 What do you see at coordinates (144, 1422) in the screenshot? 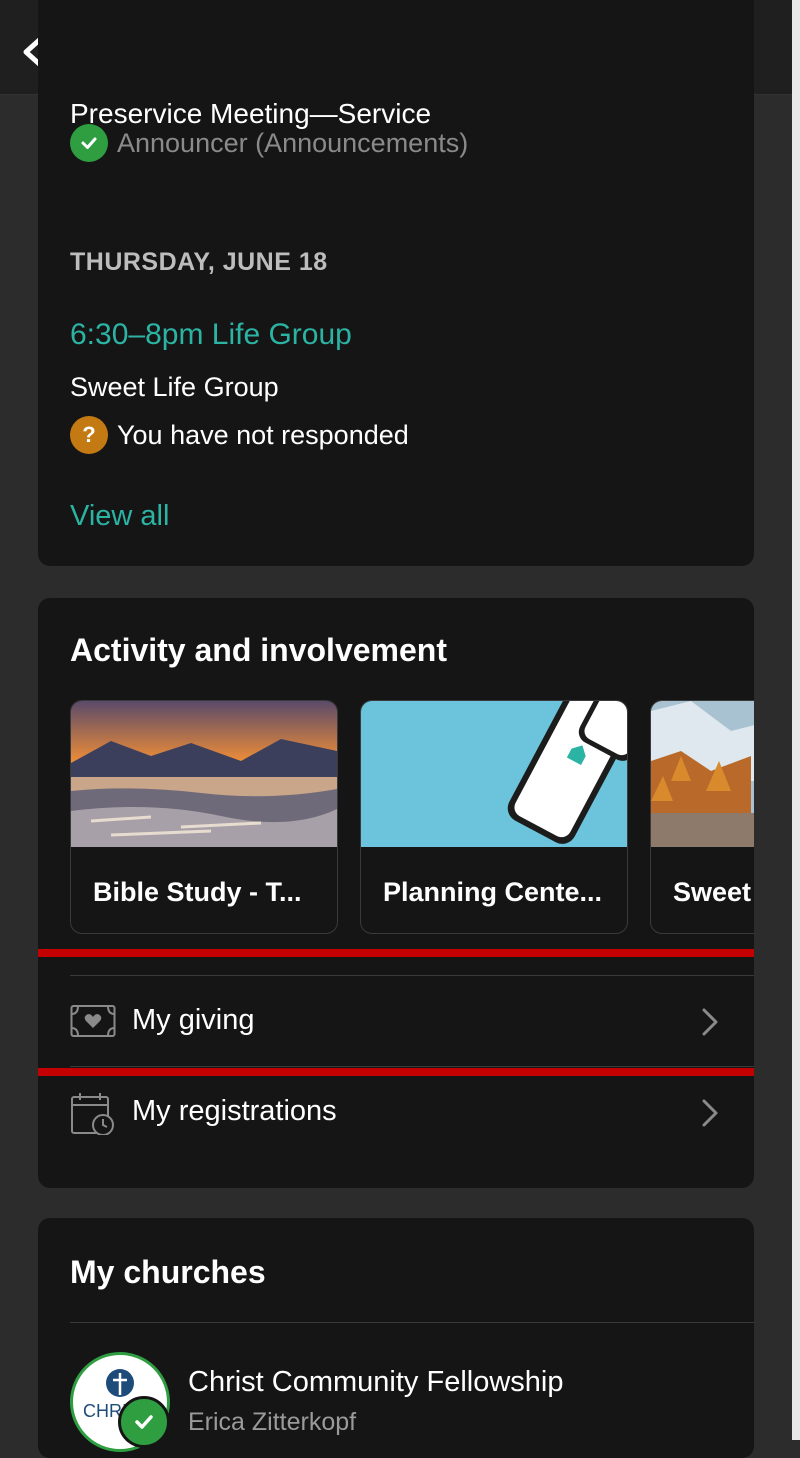
I see `church-selected-check-icon` at bounding box center [144, 1422].